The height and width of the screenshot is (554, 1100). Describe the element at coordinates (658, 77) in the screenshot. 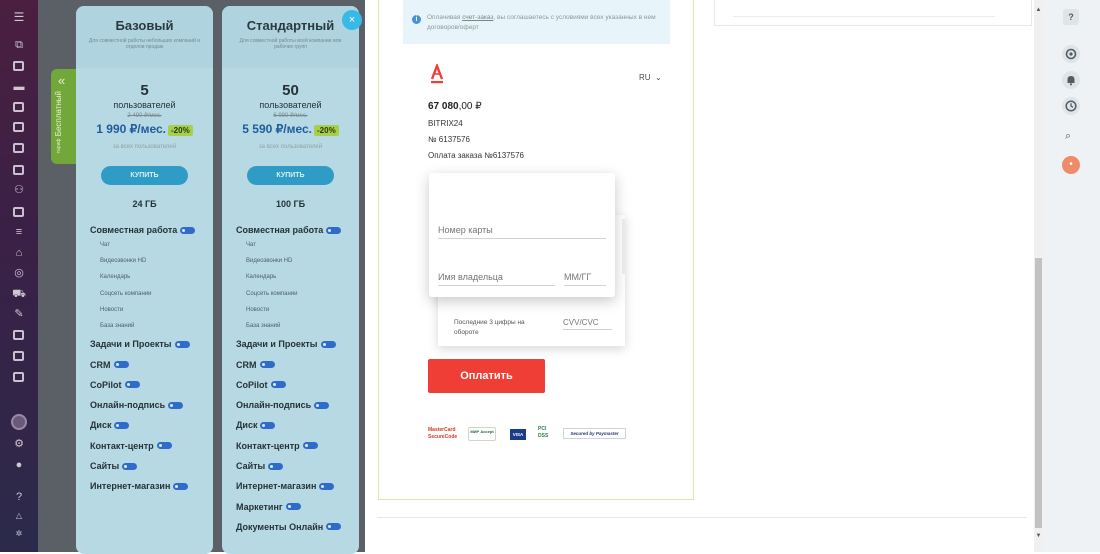

I see `chevron-down-icon: ⌄` at that location.